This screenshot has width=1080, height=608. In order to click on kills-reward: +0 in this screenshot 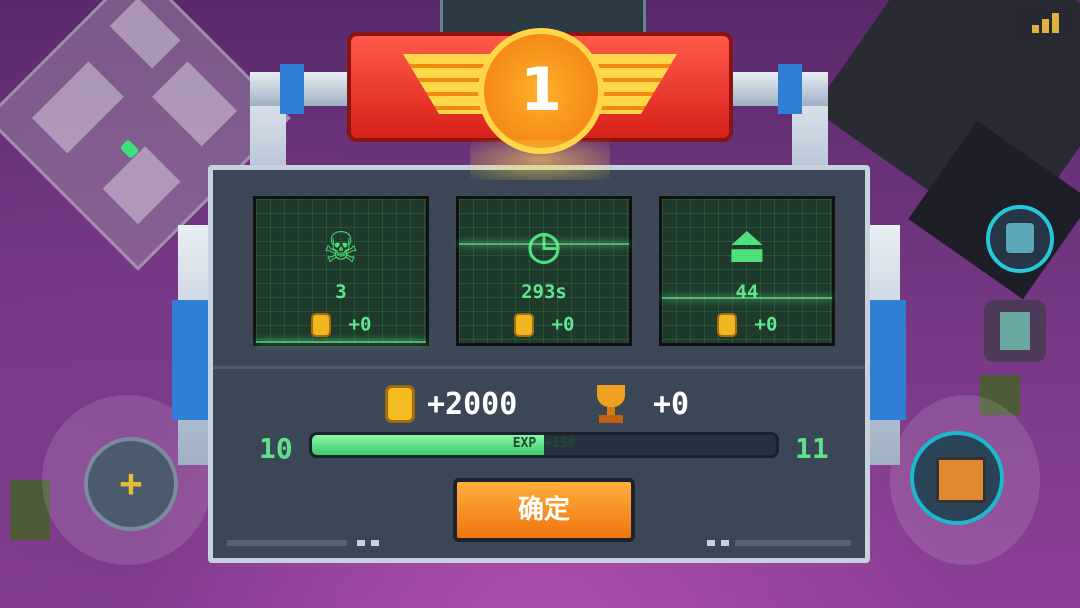, I will do `click(360, 324)`.